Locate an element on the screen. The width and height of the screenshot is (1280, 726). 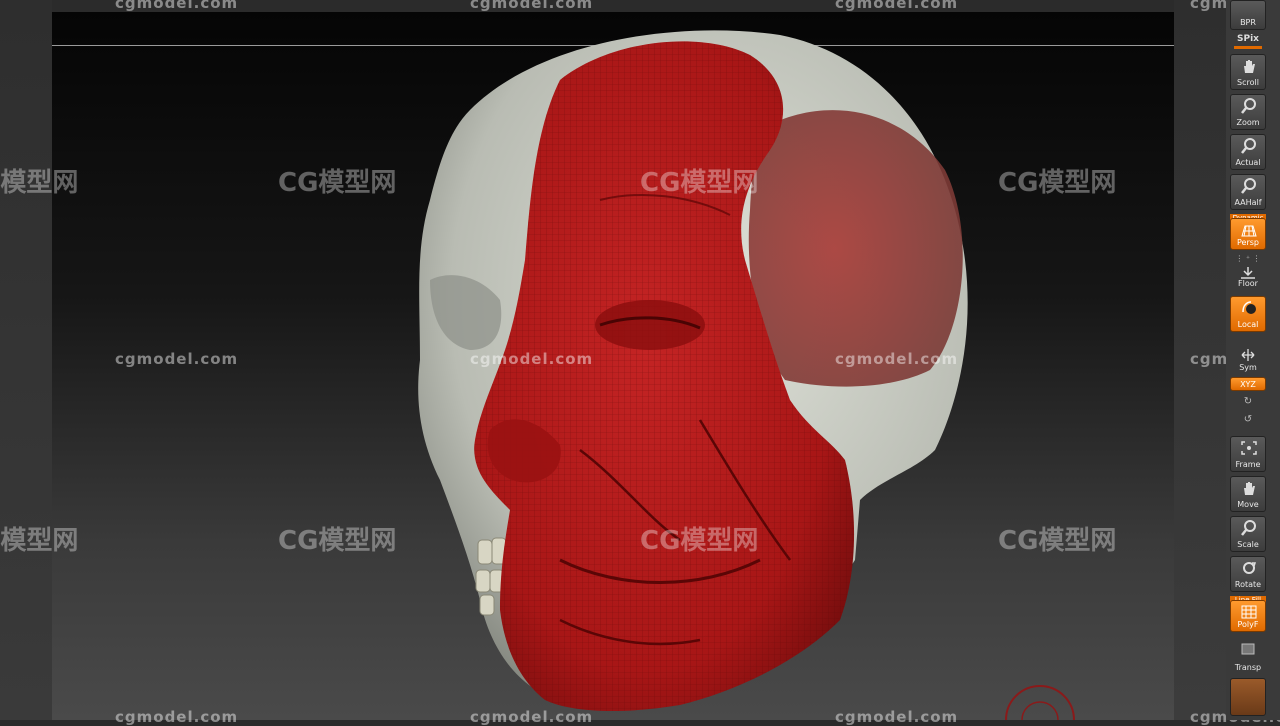
local-button: Local is located at coordinates (1248, 314).